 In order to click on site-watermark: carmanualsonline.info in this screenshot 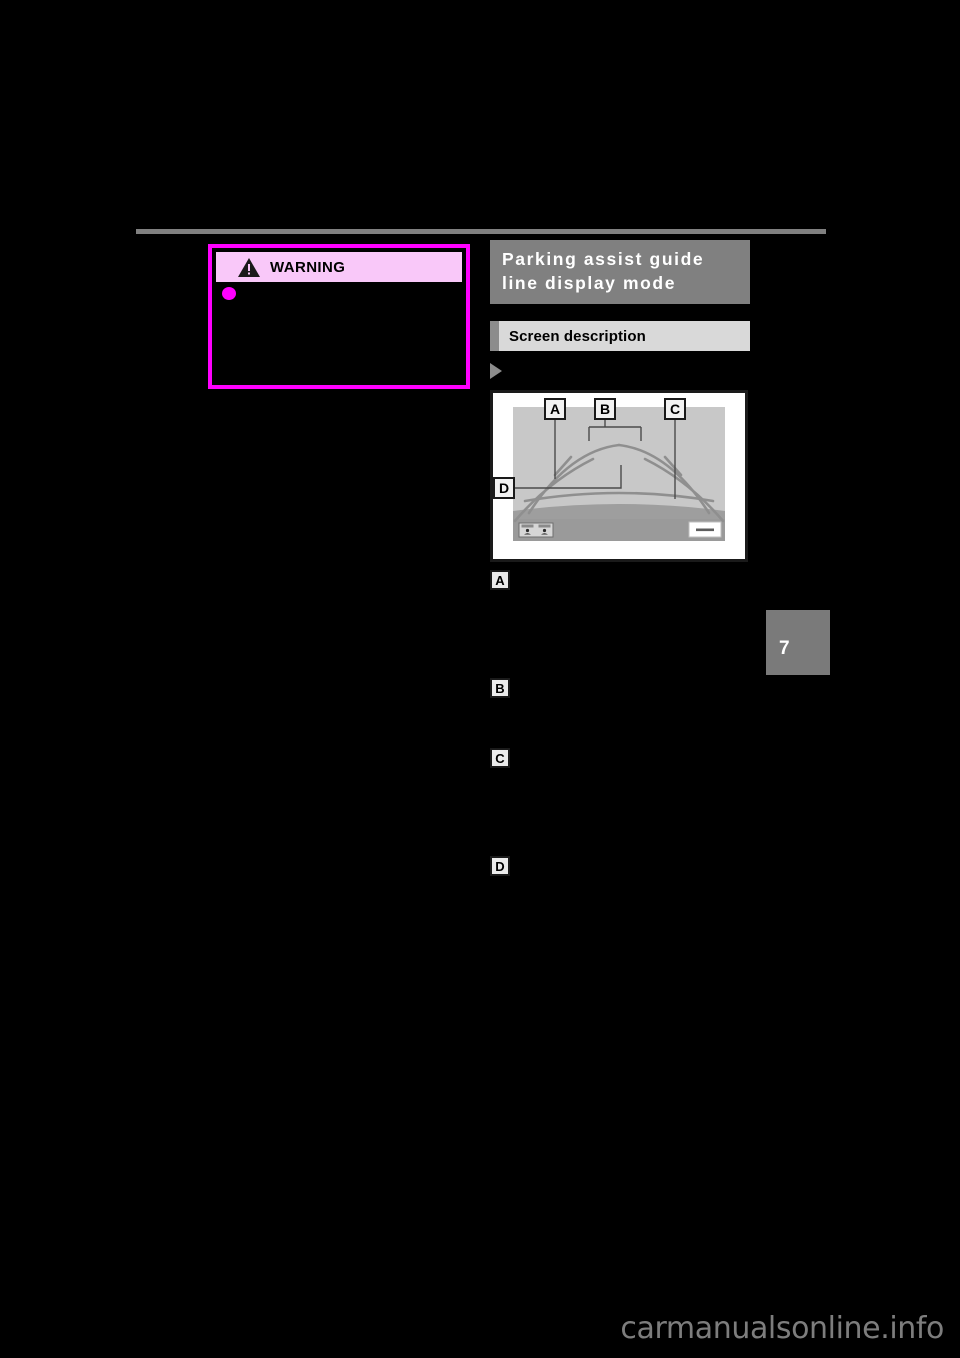, I will do `click(782, 1328)`.